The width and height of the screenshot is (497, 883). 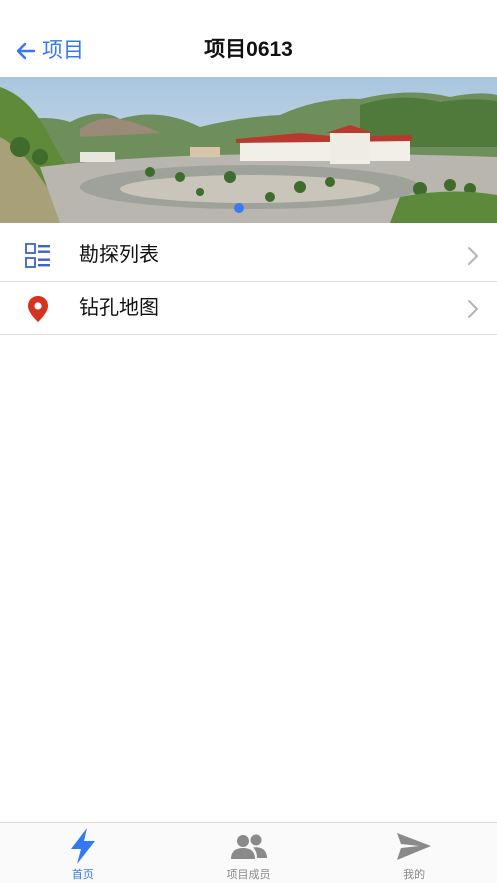 What do you see at coordinates (248, 846) in the screenshot?
I see `users-icon` at bounding box center [248, 846].